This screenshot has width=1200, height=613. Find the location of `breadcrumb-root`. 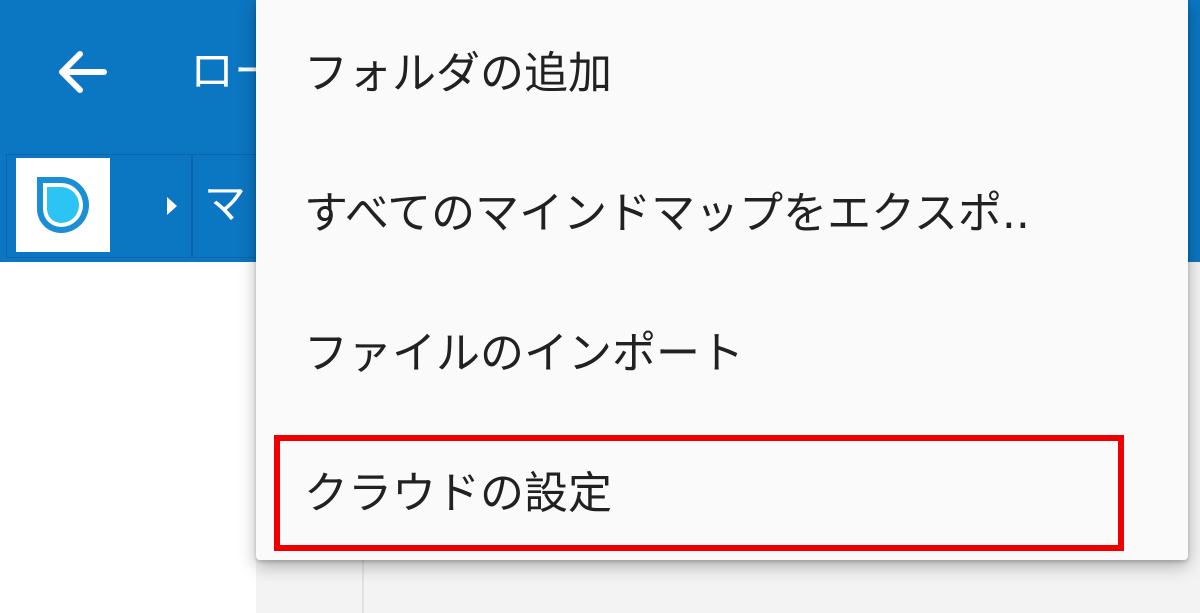

breadcrumb-root is located at coordinates (63, 205).